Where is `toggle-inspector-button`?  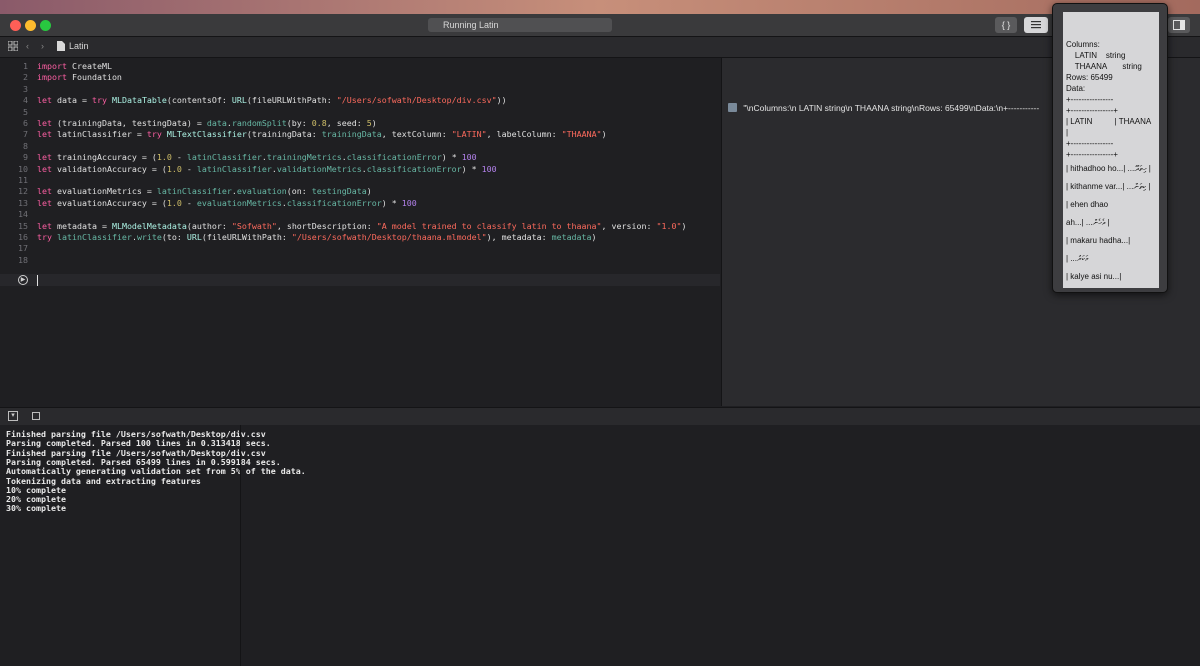 toggle-inspector-button is located at coordinates (1179, 25).